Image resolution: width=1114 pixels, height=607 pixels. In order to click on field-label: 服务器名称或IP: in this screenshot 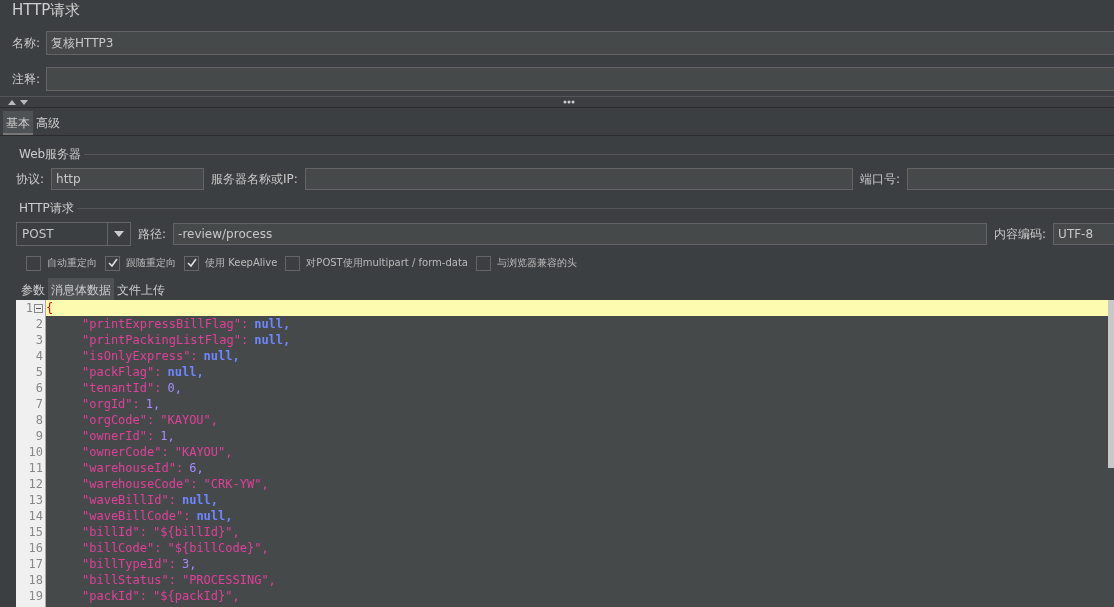, I will do `click(254, 179)`.